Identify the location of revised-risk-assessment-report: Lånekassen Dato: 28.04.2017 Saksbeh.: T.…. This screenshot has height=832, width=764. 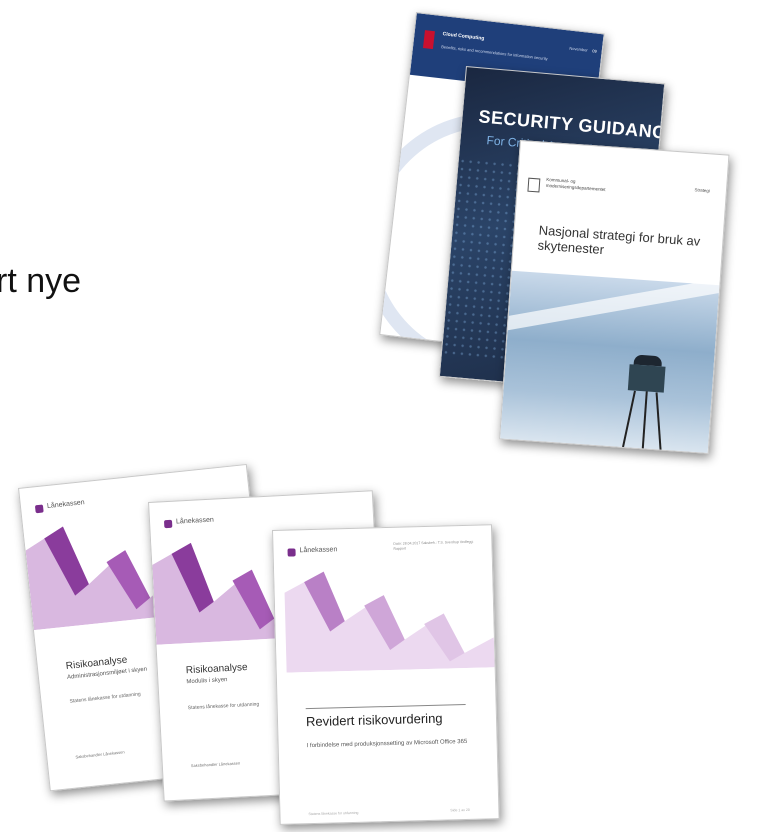
(386, 674).